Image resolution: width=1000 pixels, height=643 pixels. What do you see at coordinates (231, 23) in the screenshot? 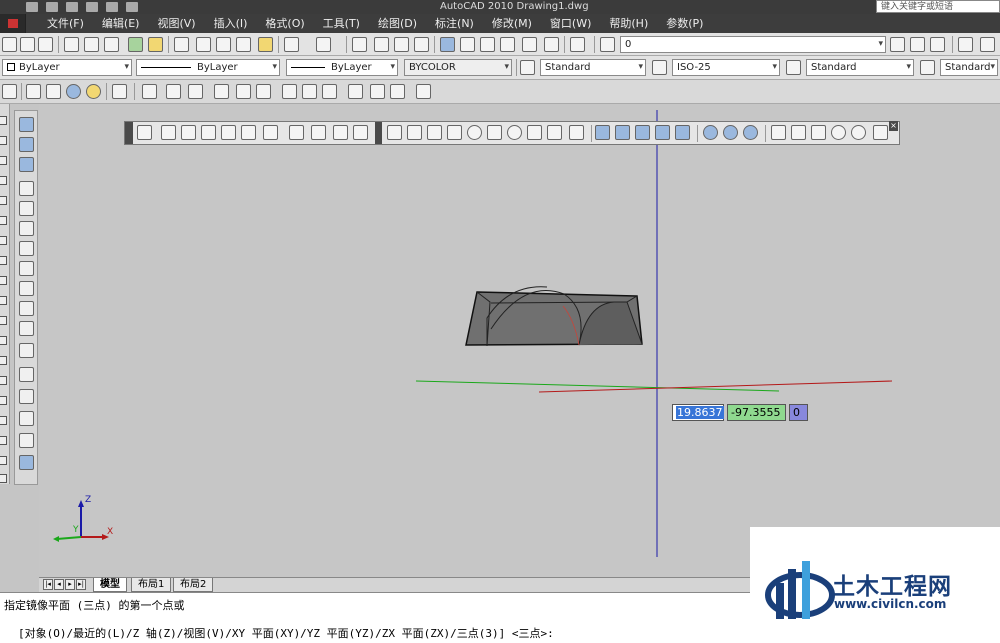
I see `menu-insert: 插入(I)` at bounding box center [231, 23].